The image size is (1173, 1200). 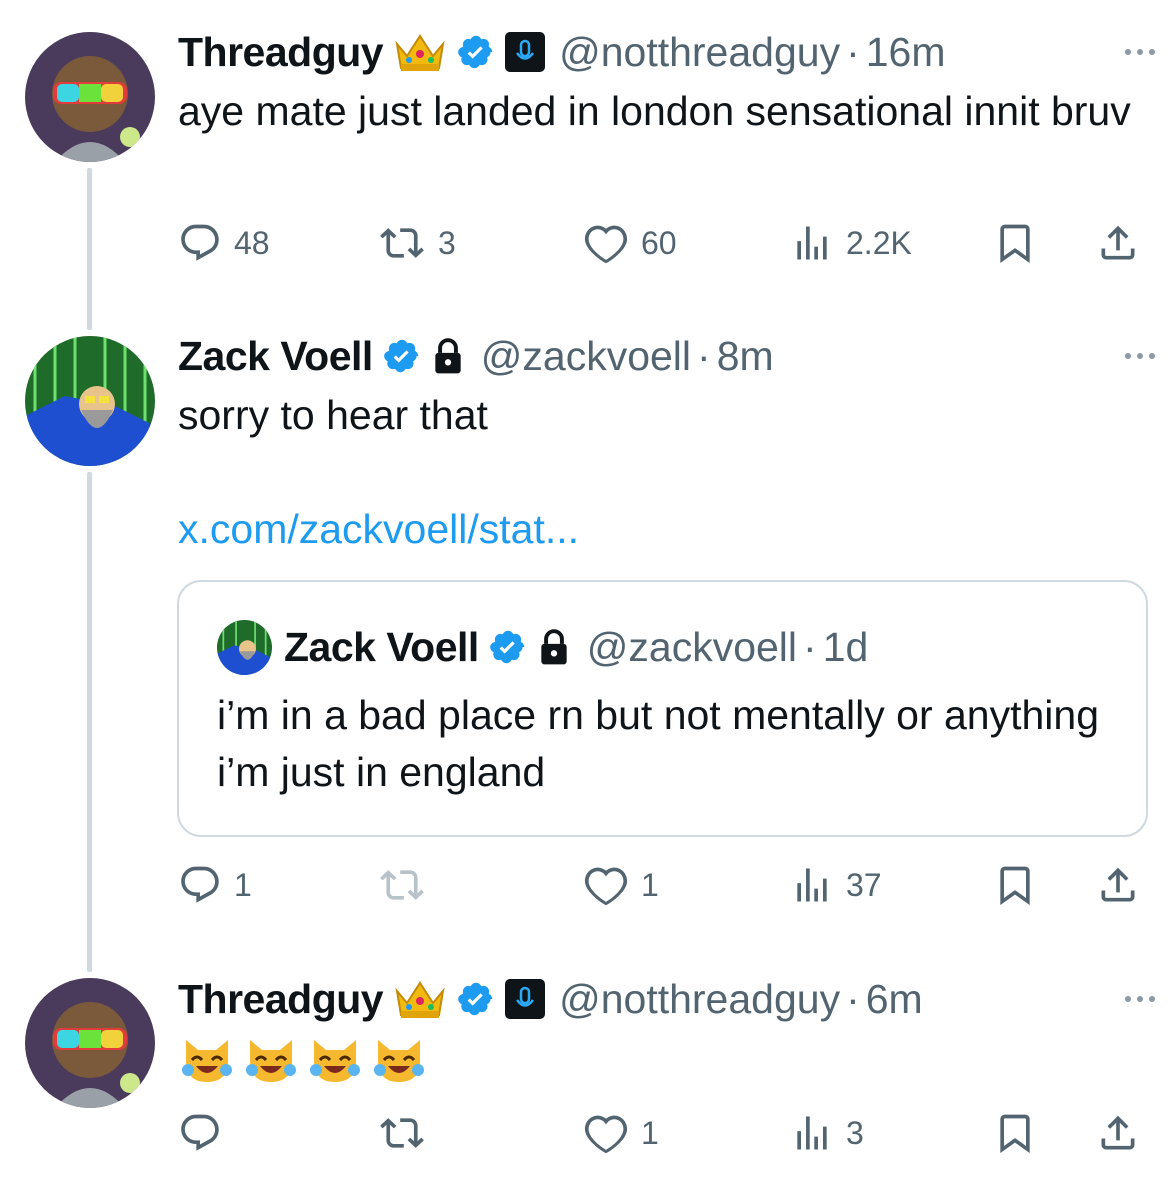 What do you see at coordinates (275, 356) in the screenshot?
I see `display-name: Zack Voell` at bounding box center [275, 356].